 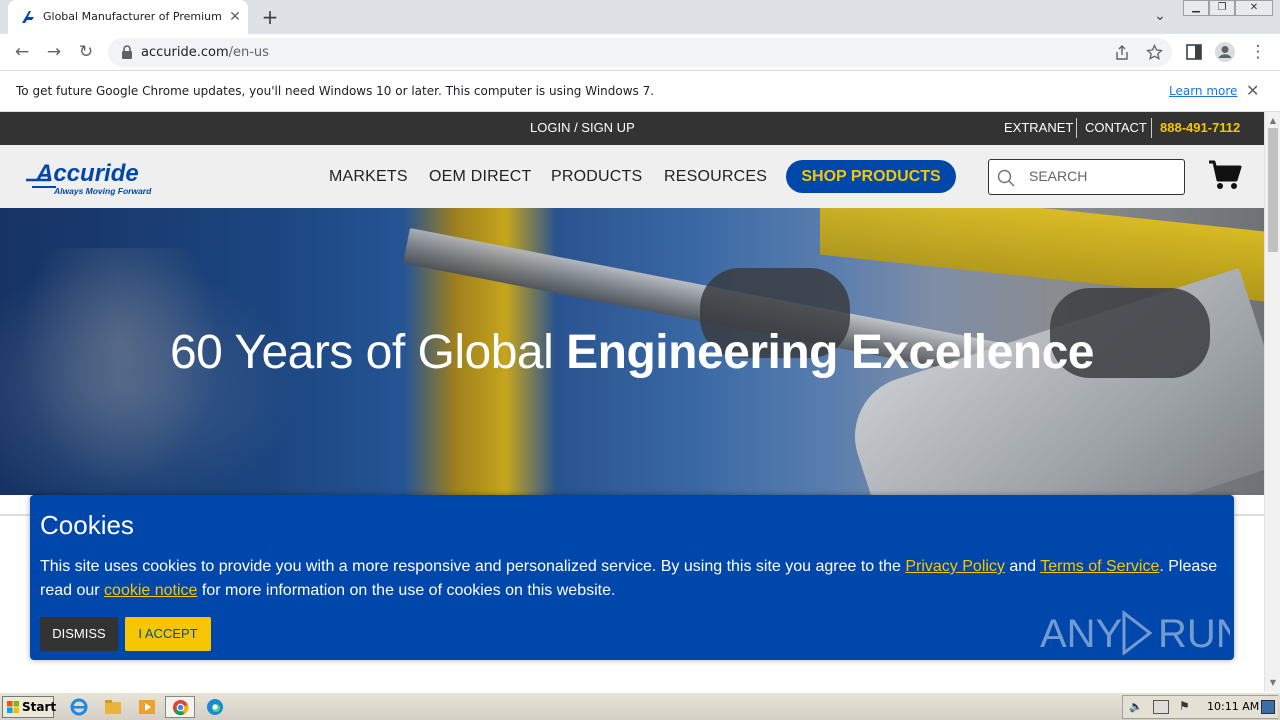 What do you see at coordinates (1122, 53) in the screenshot?
I see `share-icon` at bounding box center [1122, 53].